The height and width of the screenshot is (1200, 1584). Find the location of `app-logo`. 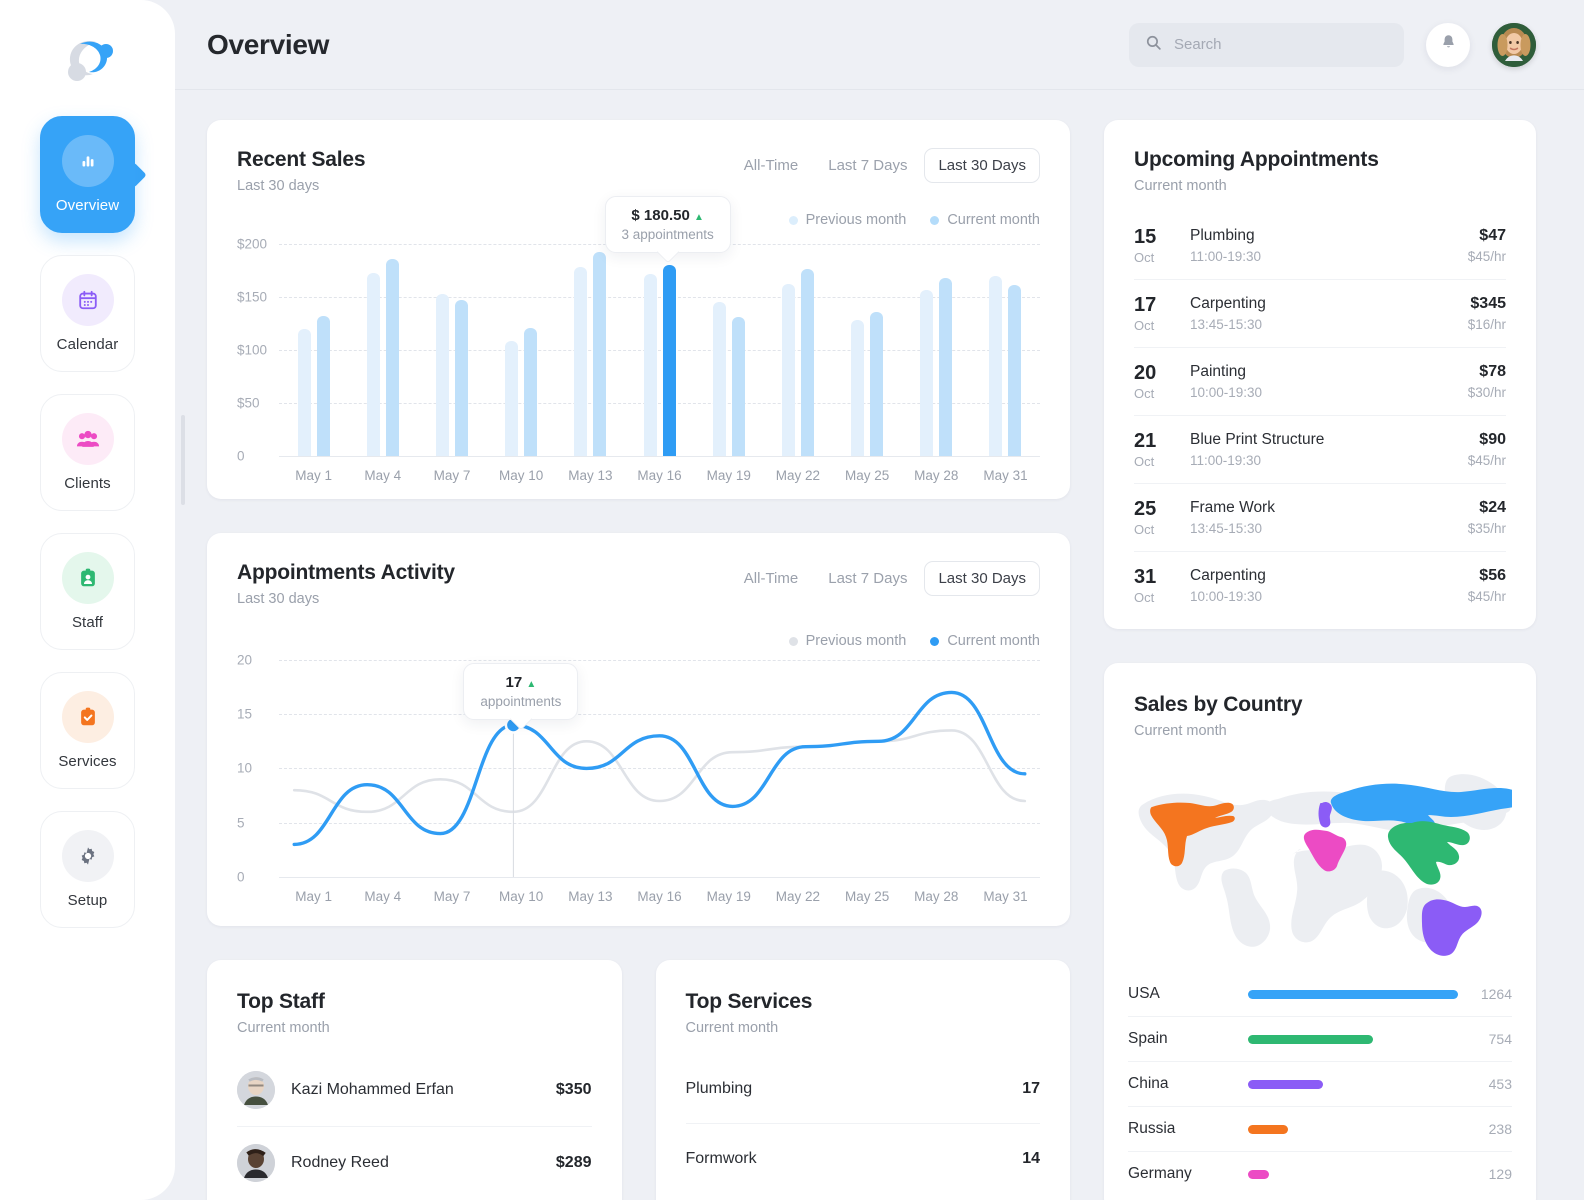

app-logo is located at coordinates (88, 62).